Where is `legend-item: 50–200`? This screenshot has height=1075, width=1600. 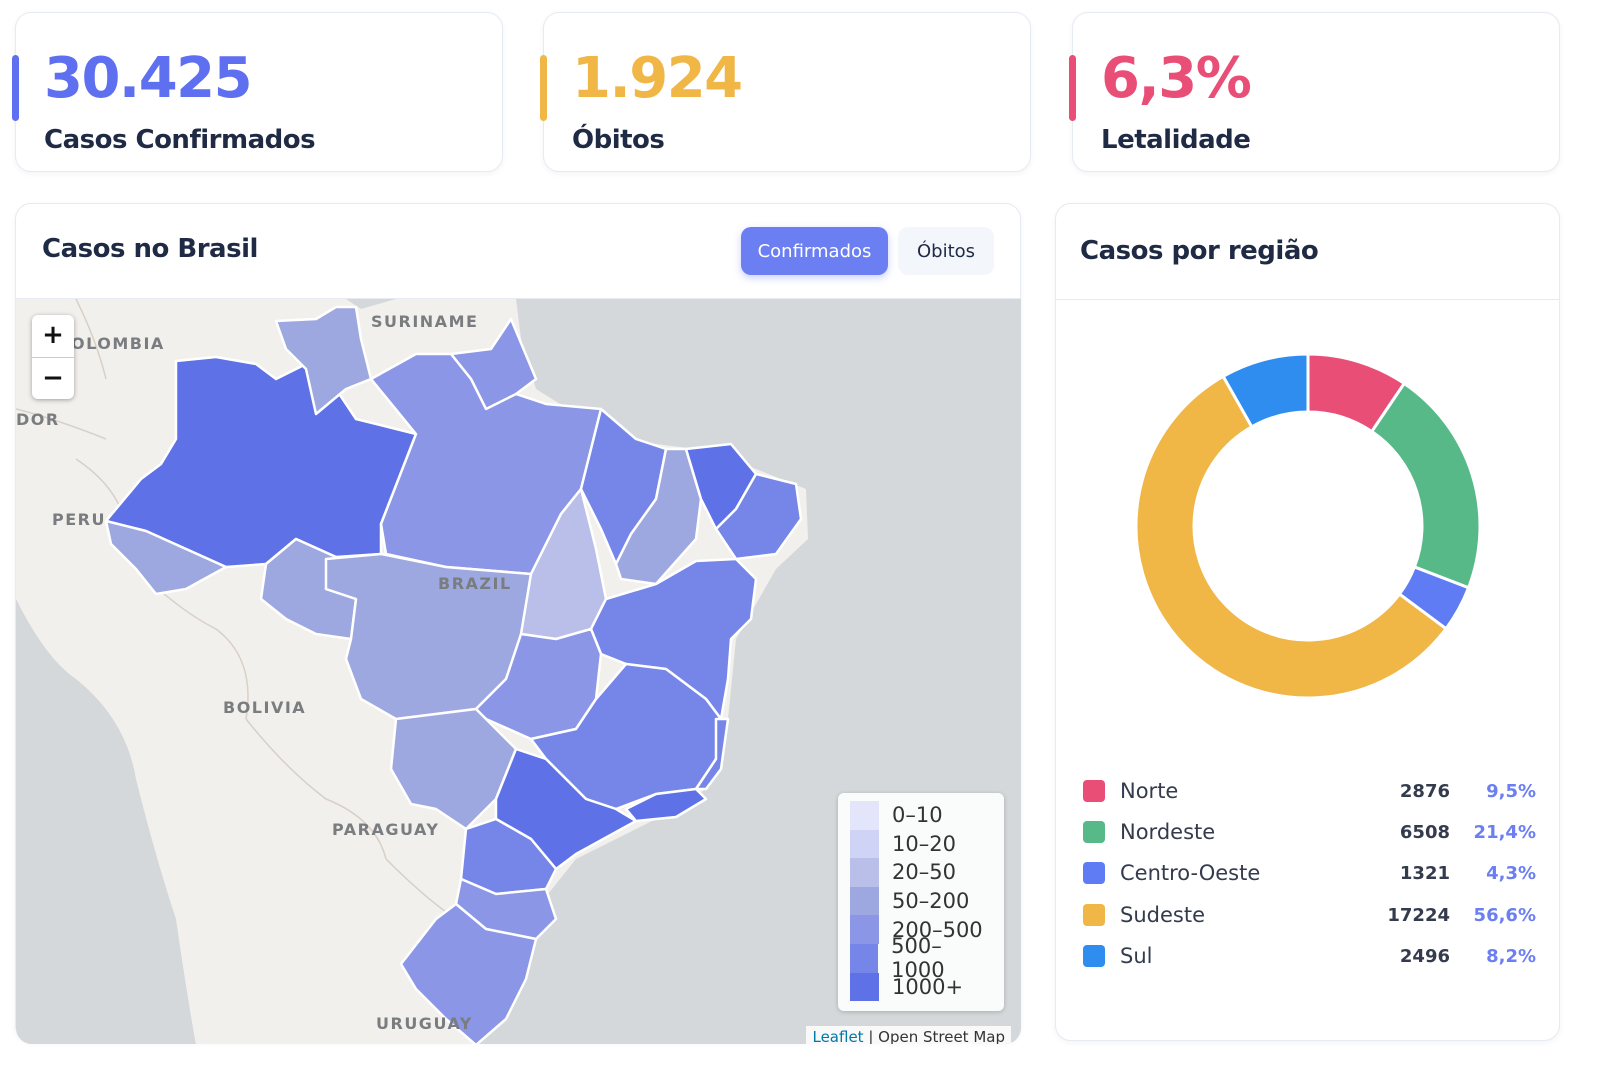 legend-item: 50–200 is located at coordinates (921, 901).